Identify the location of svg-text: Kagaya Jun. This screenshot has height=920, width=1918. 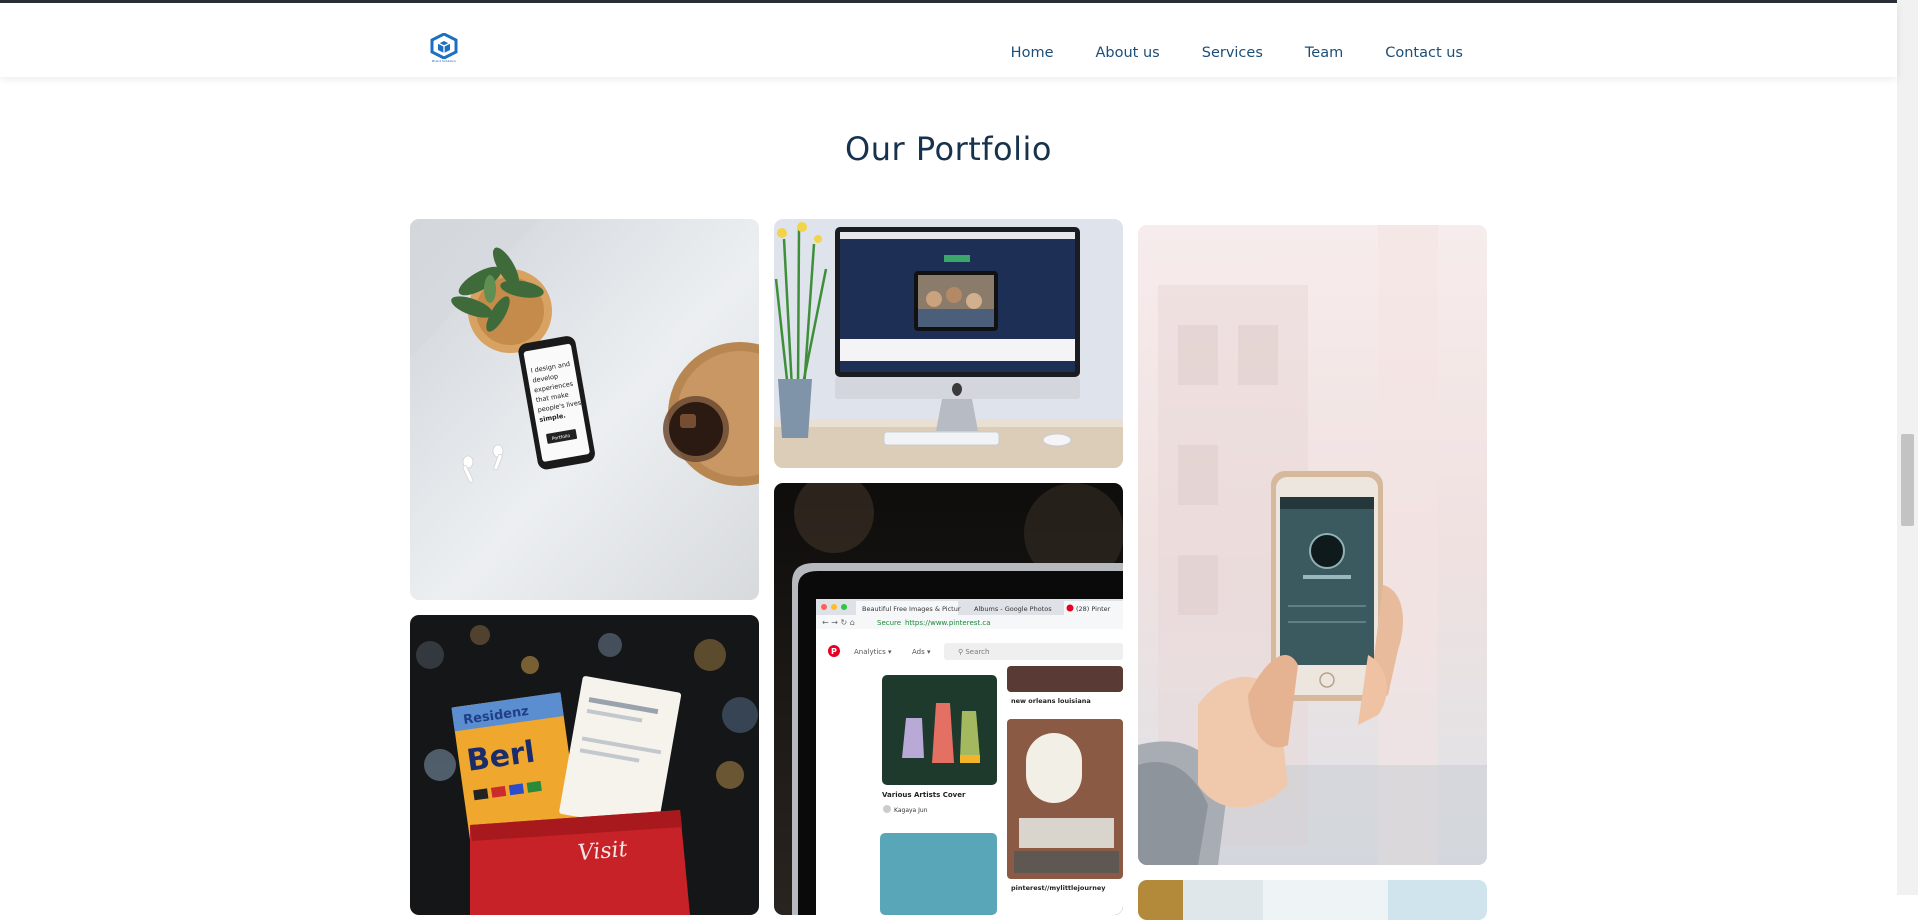
(911, 810).